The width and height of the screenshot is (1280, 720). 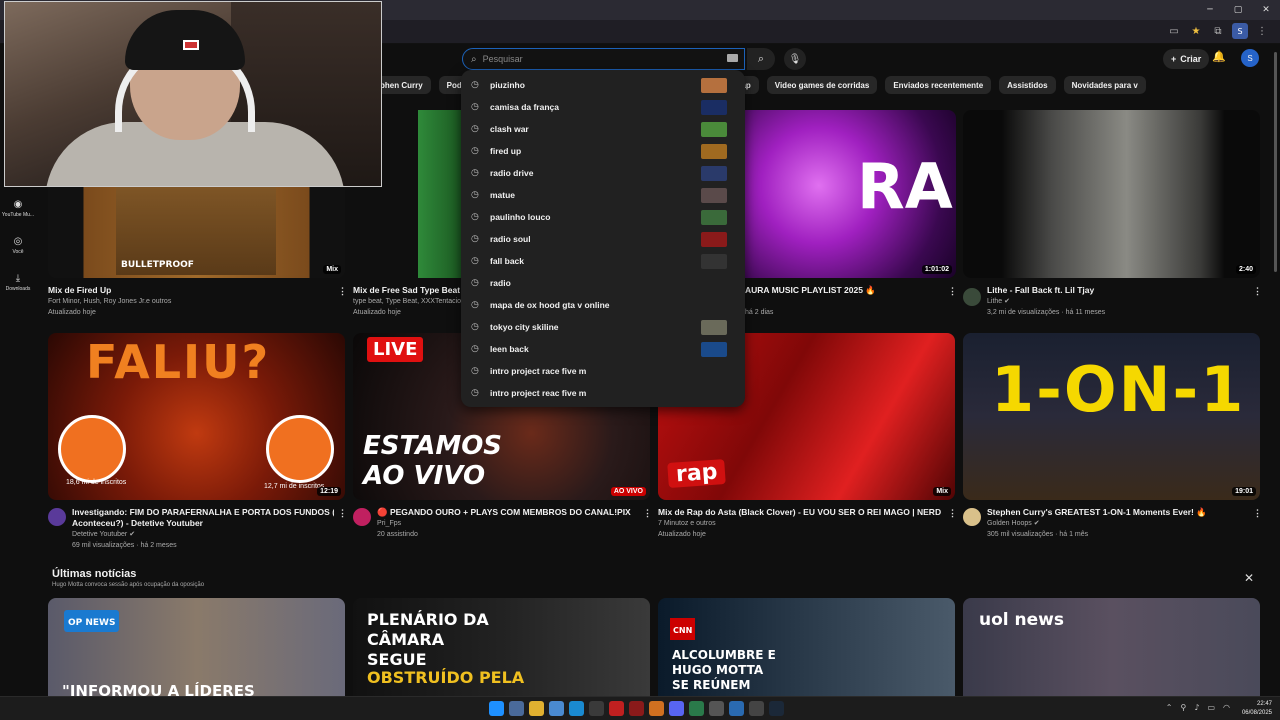 I want to click on tray-chevron-icon: ⌃, so click(x=1169, y=707).